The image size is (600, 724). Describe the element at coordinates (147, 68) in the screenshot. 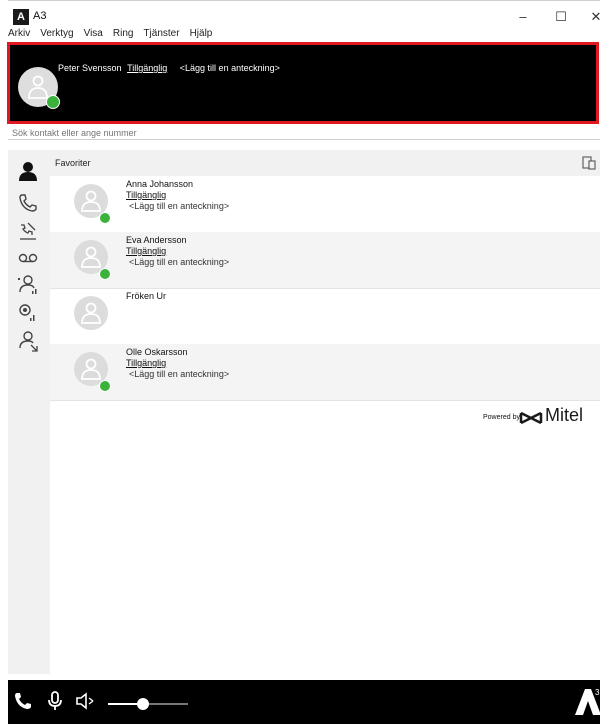

I see `self-status-link: Tillgänglig` at that location.